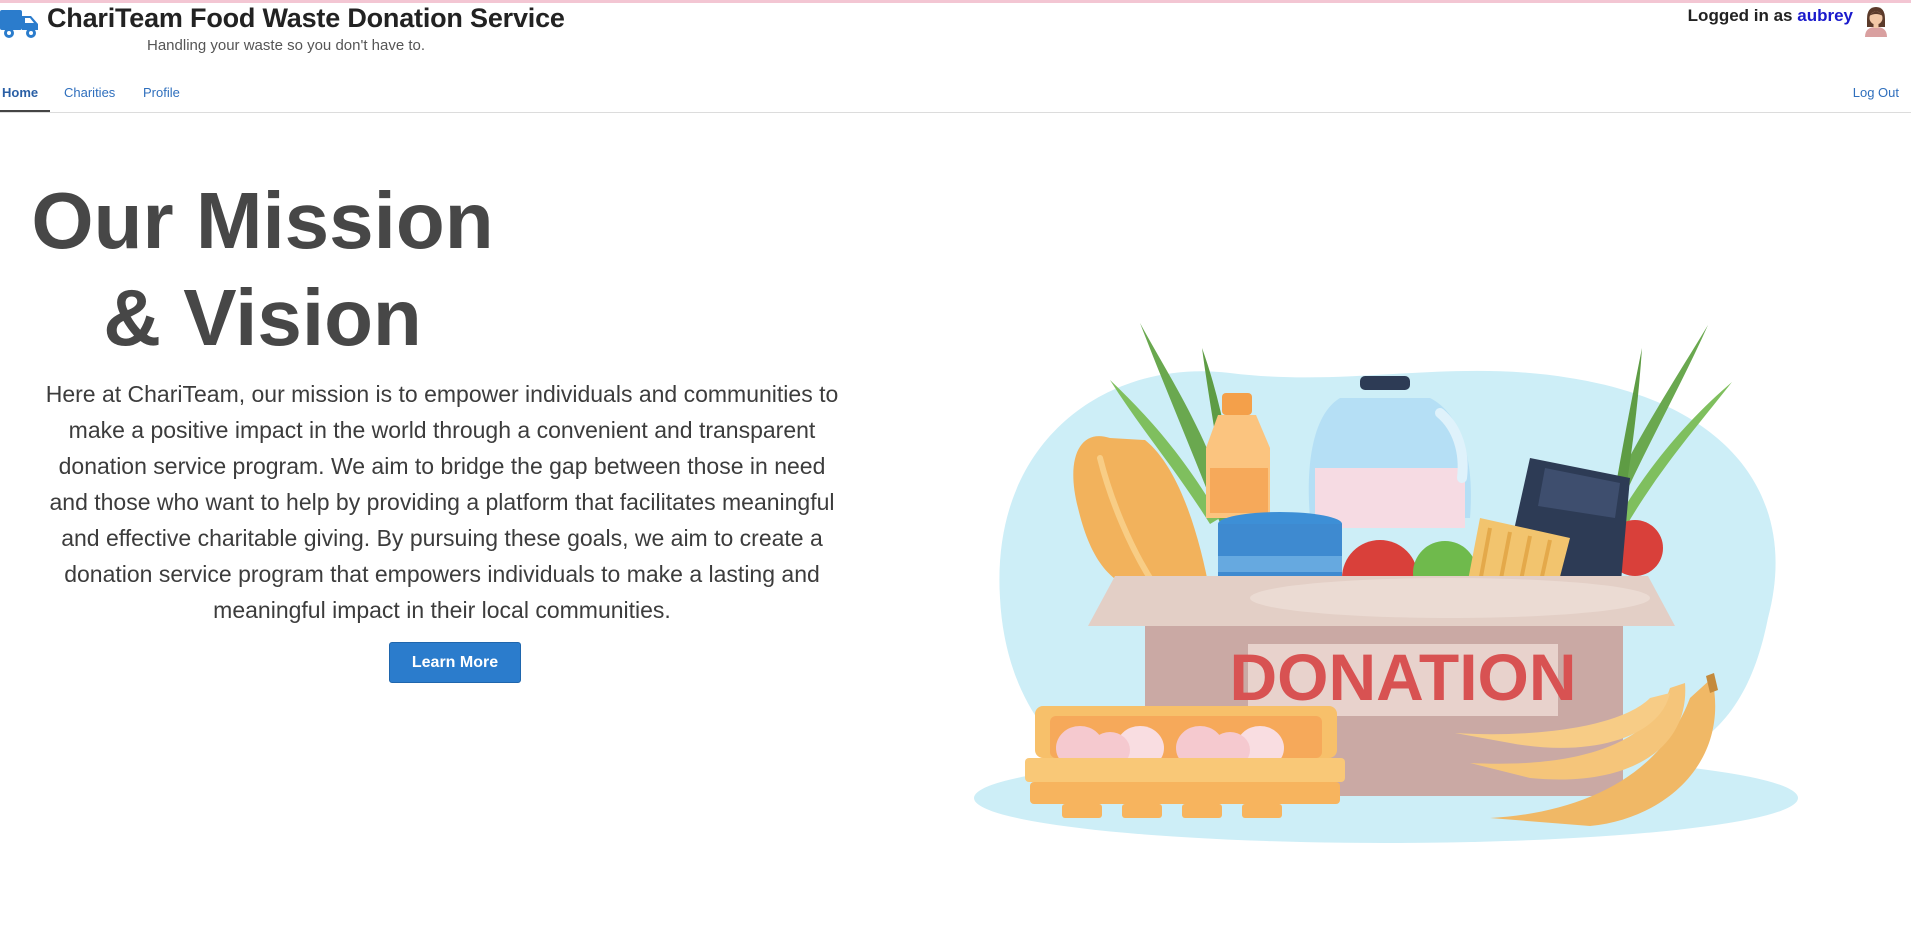 Image resolution: width=1911 pixels, height=927 pixels. I want to click on nav-item-charities: Charities, so click(89, 92).